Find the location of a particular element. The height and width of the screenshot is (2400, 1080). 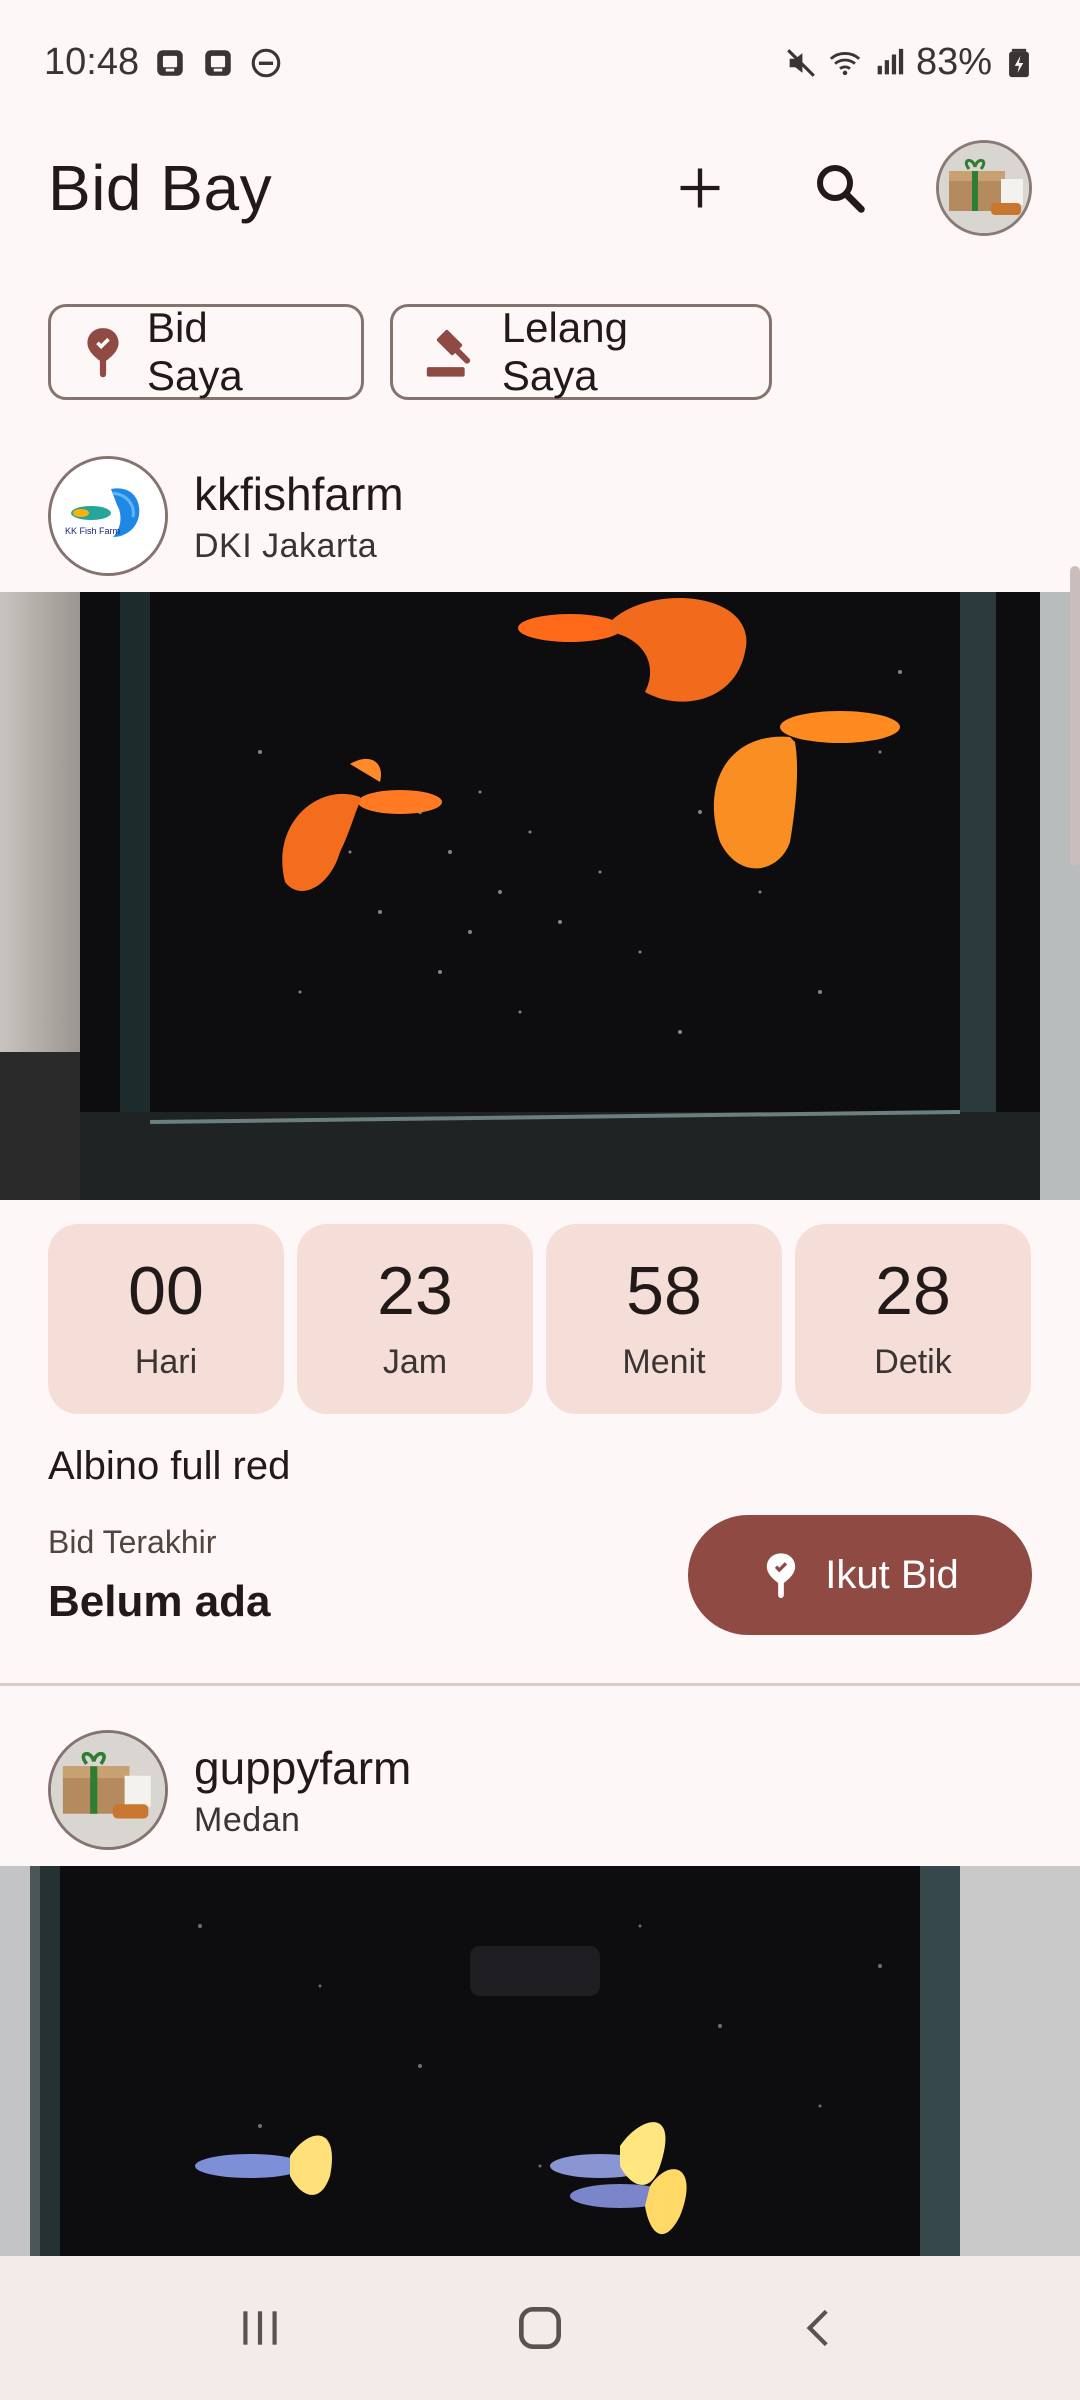

app-title: Bid Bay is located at coordinates (160, 187).